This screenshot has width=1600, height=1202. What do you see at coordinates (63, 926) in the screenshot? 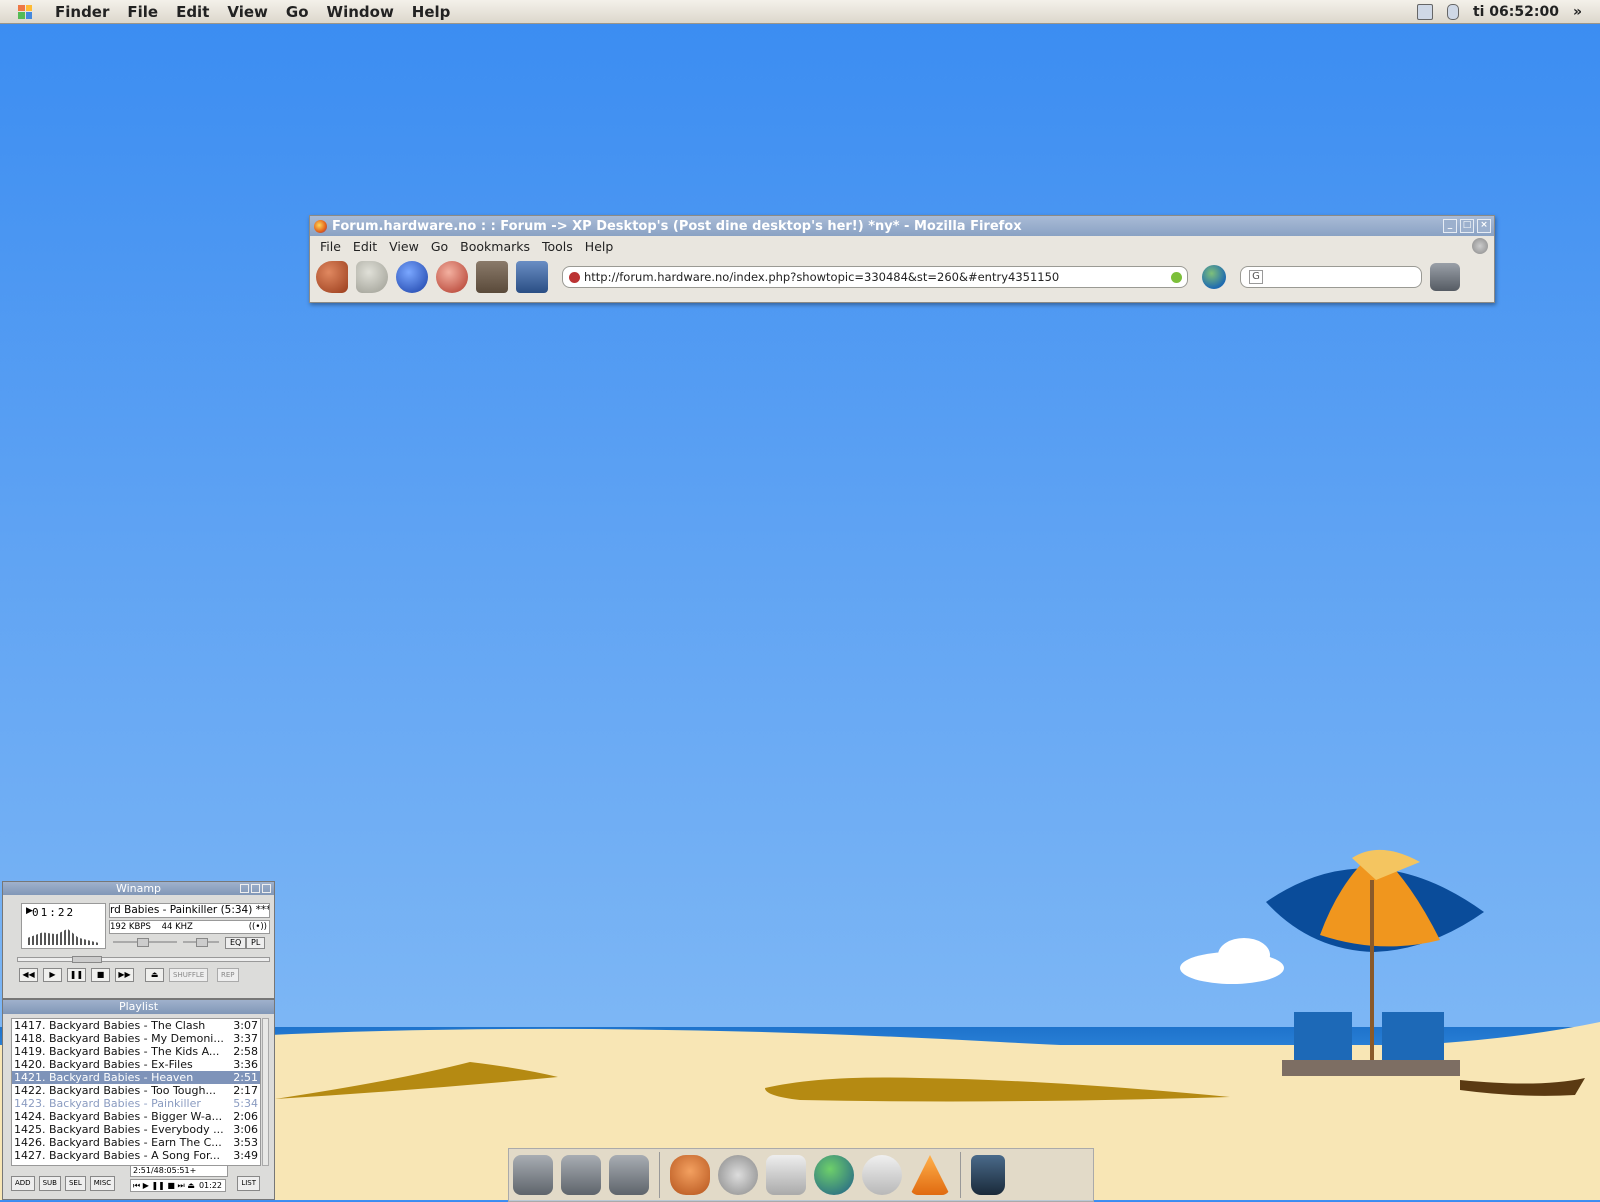
I see `winamp-display: ▶ 01:22` at bounding box center [63, 926].